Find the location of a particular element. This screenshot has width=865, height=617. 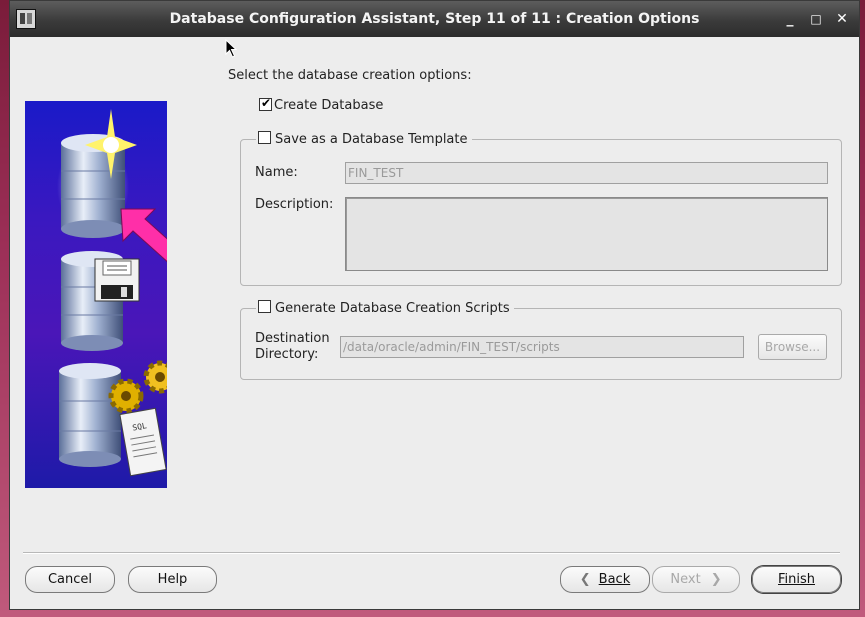

finish-button-label: Finish is located at coordinates (796, 579).